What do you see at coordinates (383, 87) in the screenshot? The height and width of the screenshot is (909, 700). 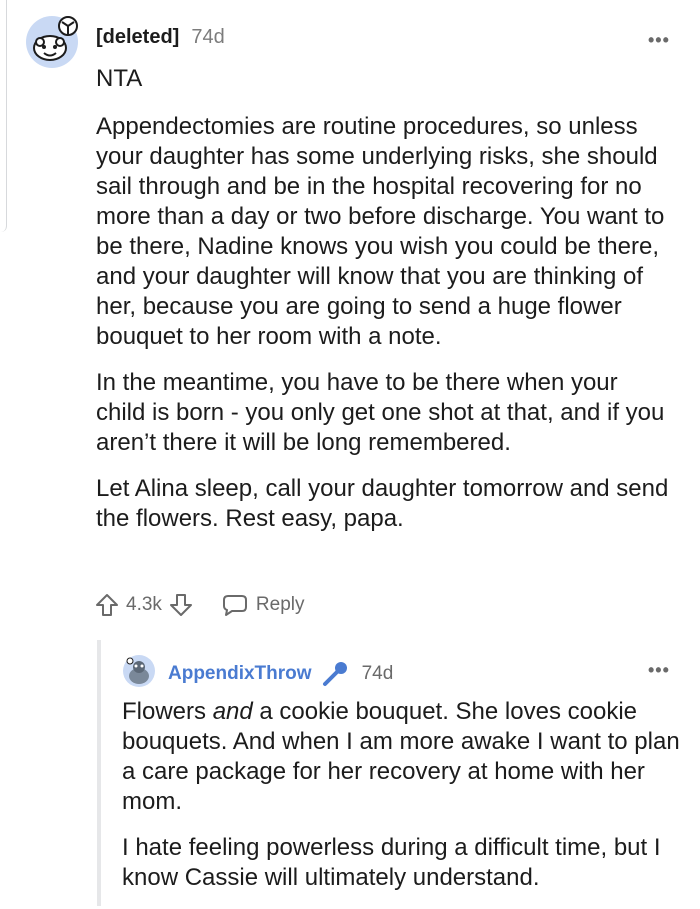 I see `comment-body: NTA` at bounding box center [383, 87].